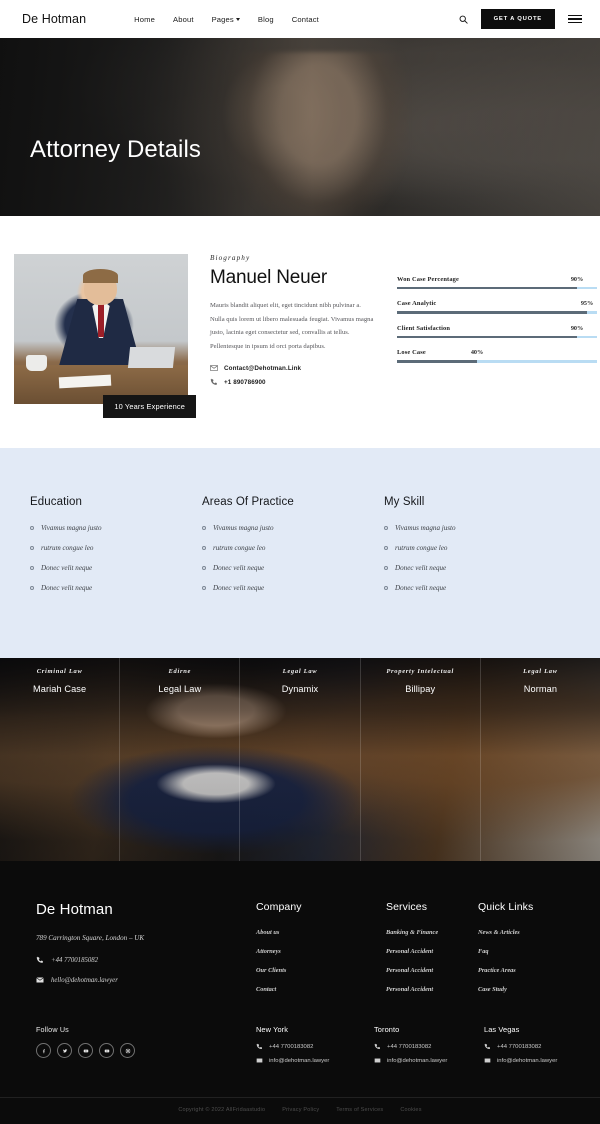 The image size is (600, 1124). I want to click on footer-link: About us, so click(321, 932).